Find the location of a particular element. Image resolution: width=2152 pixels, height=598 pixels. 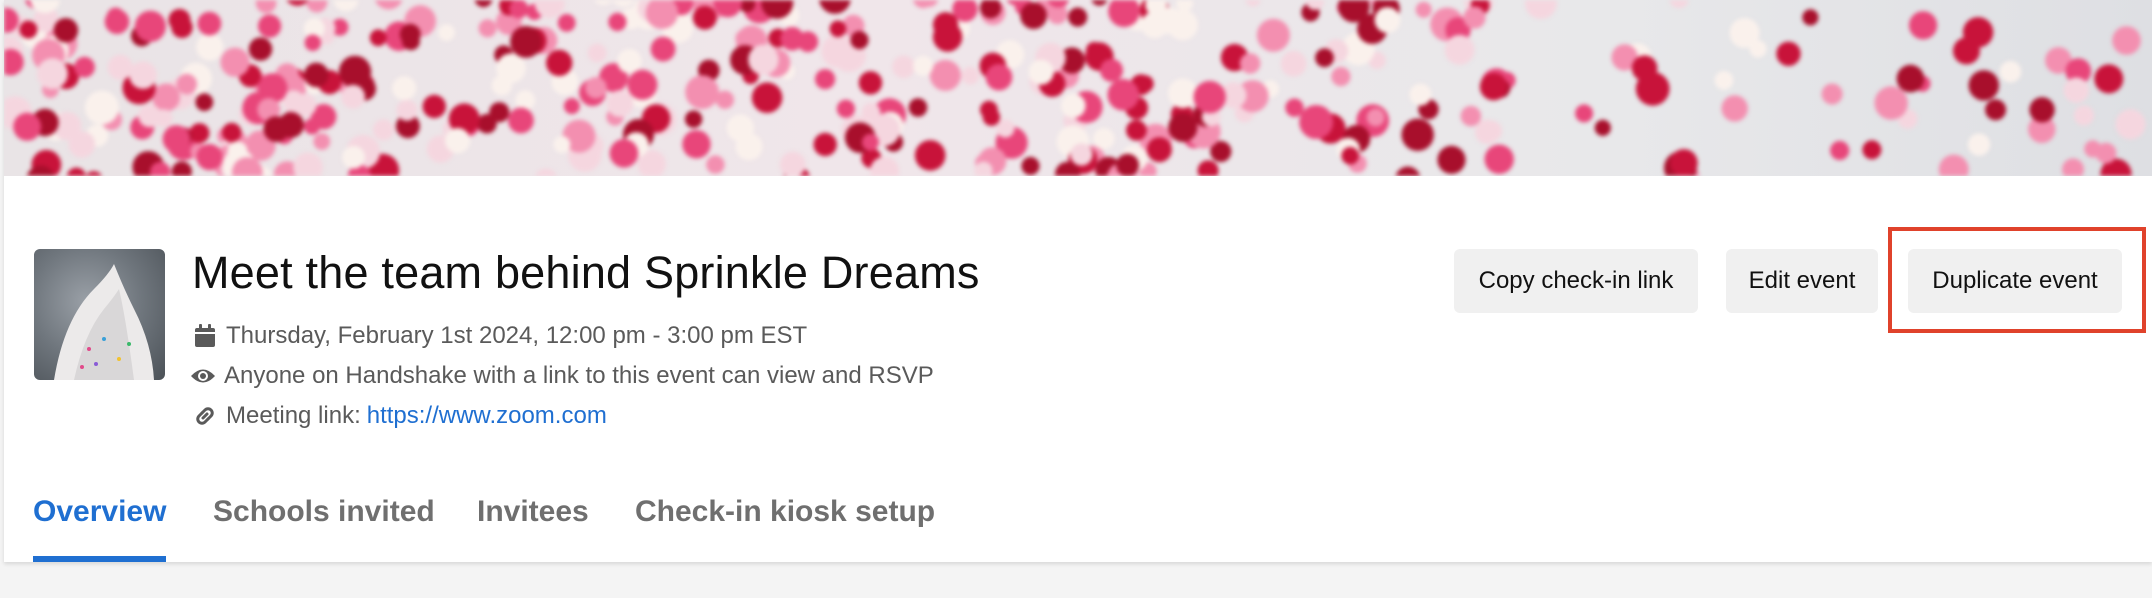

duplicate-event-highlight is located at coordinates (2017, 280).